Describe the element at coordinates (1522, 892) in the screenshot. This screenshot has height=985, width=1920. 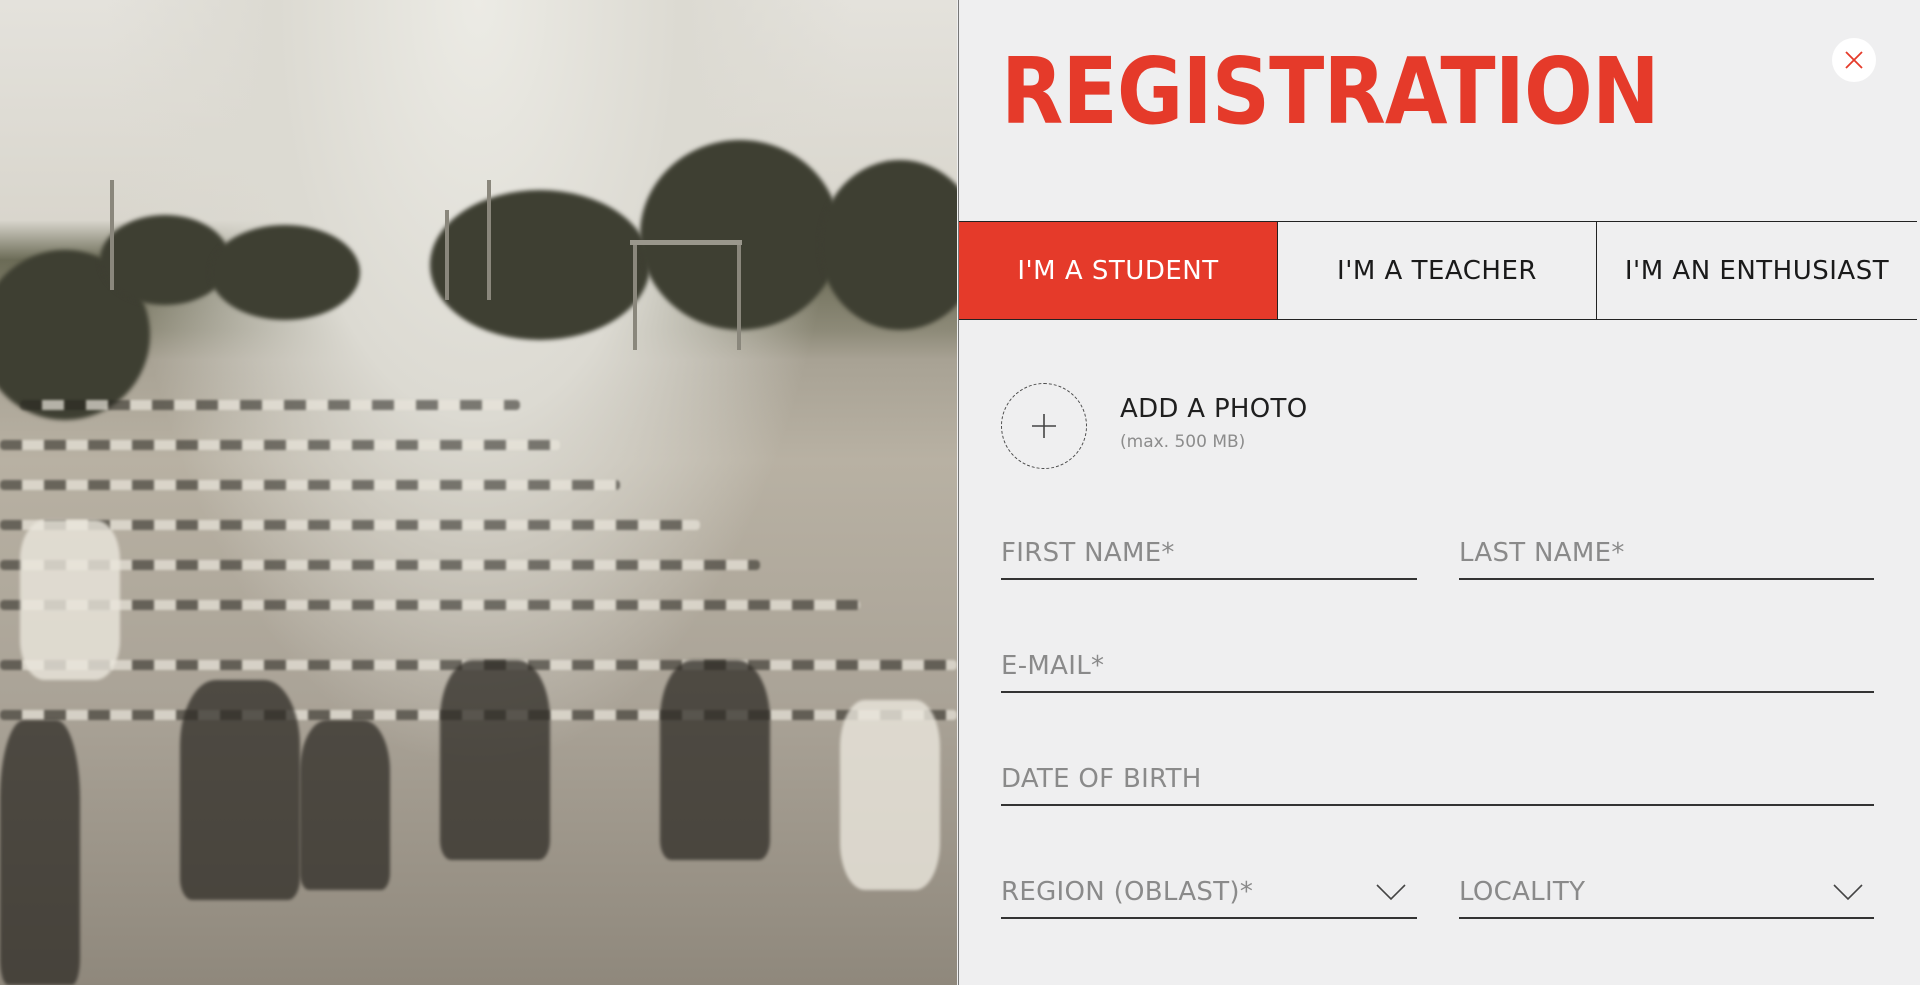
I see `locality-label: LOCALITY` at that location.